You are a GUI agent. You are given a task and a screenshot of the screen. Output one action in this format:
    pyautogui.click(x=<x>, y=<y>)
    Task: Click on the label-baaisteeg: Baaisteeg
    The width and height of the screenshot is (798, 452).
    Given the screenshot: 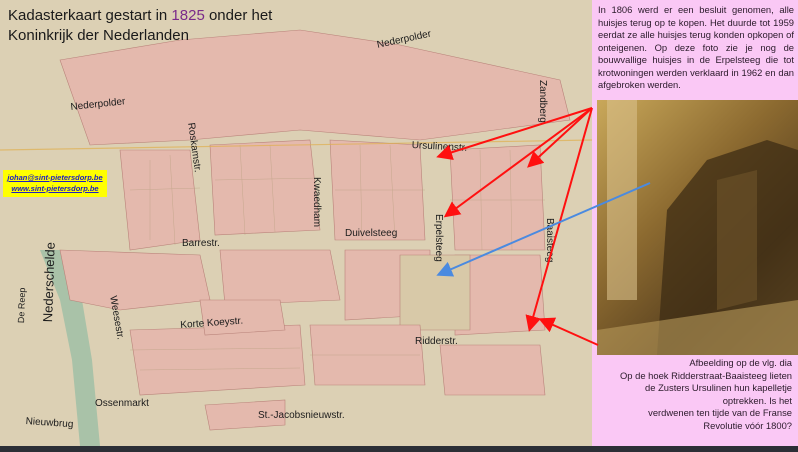 What is the action you would take?
    pyautogui.click(x=549, y=240)
    